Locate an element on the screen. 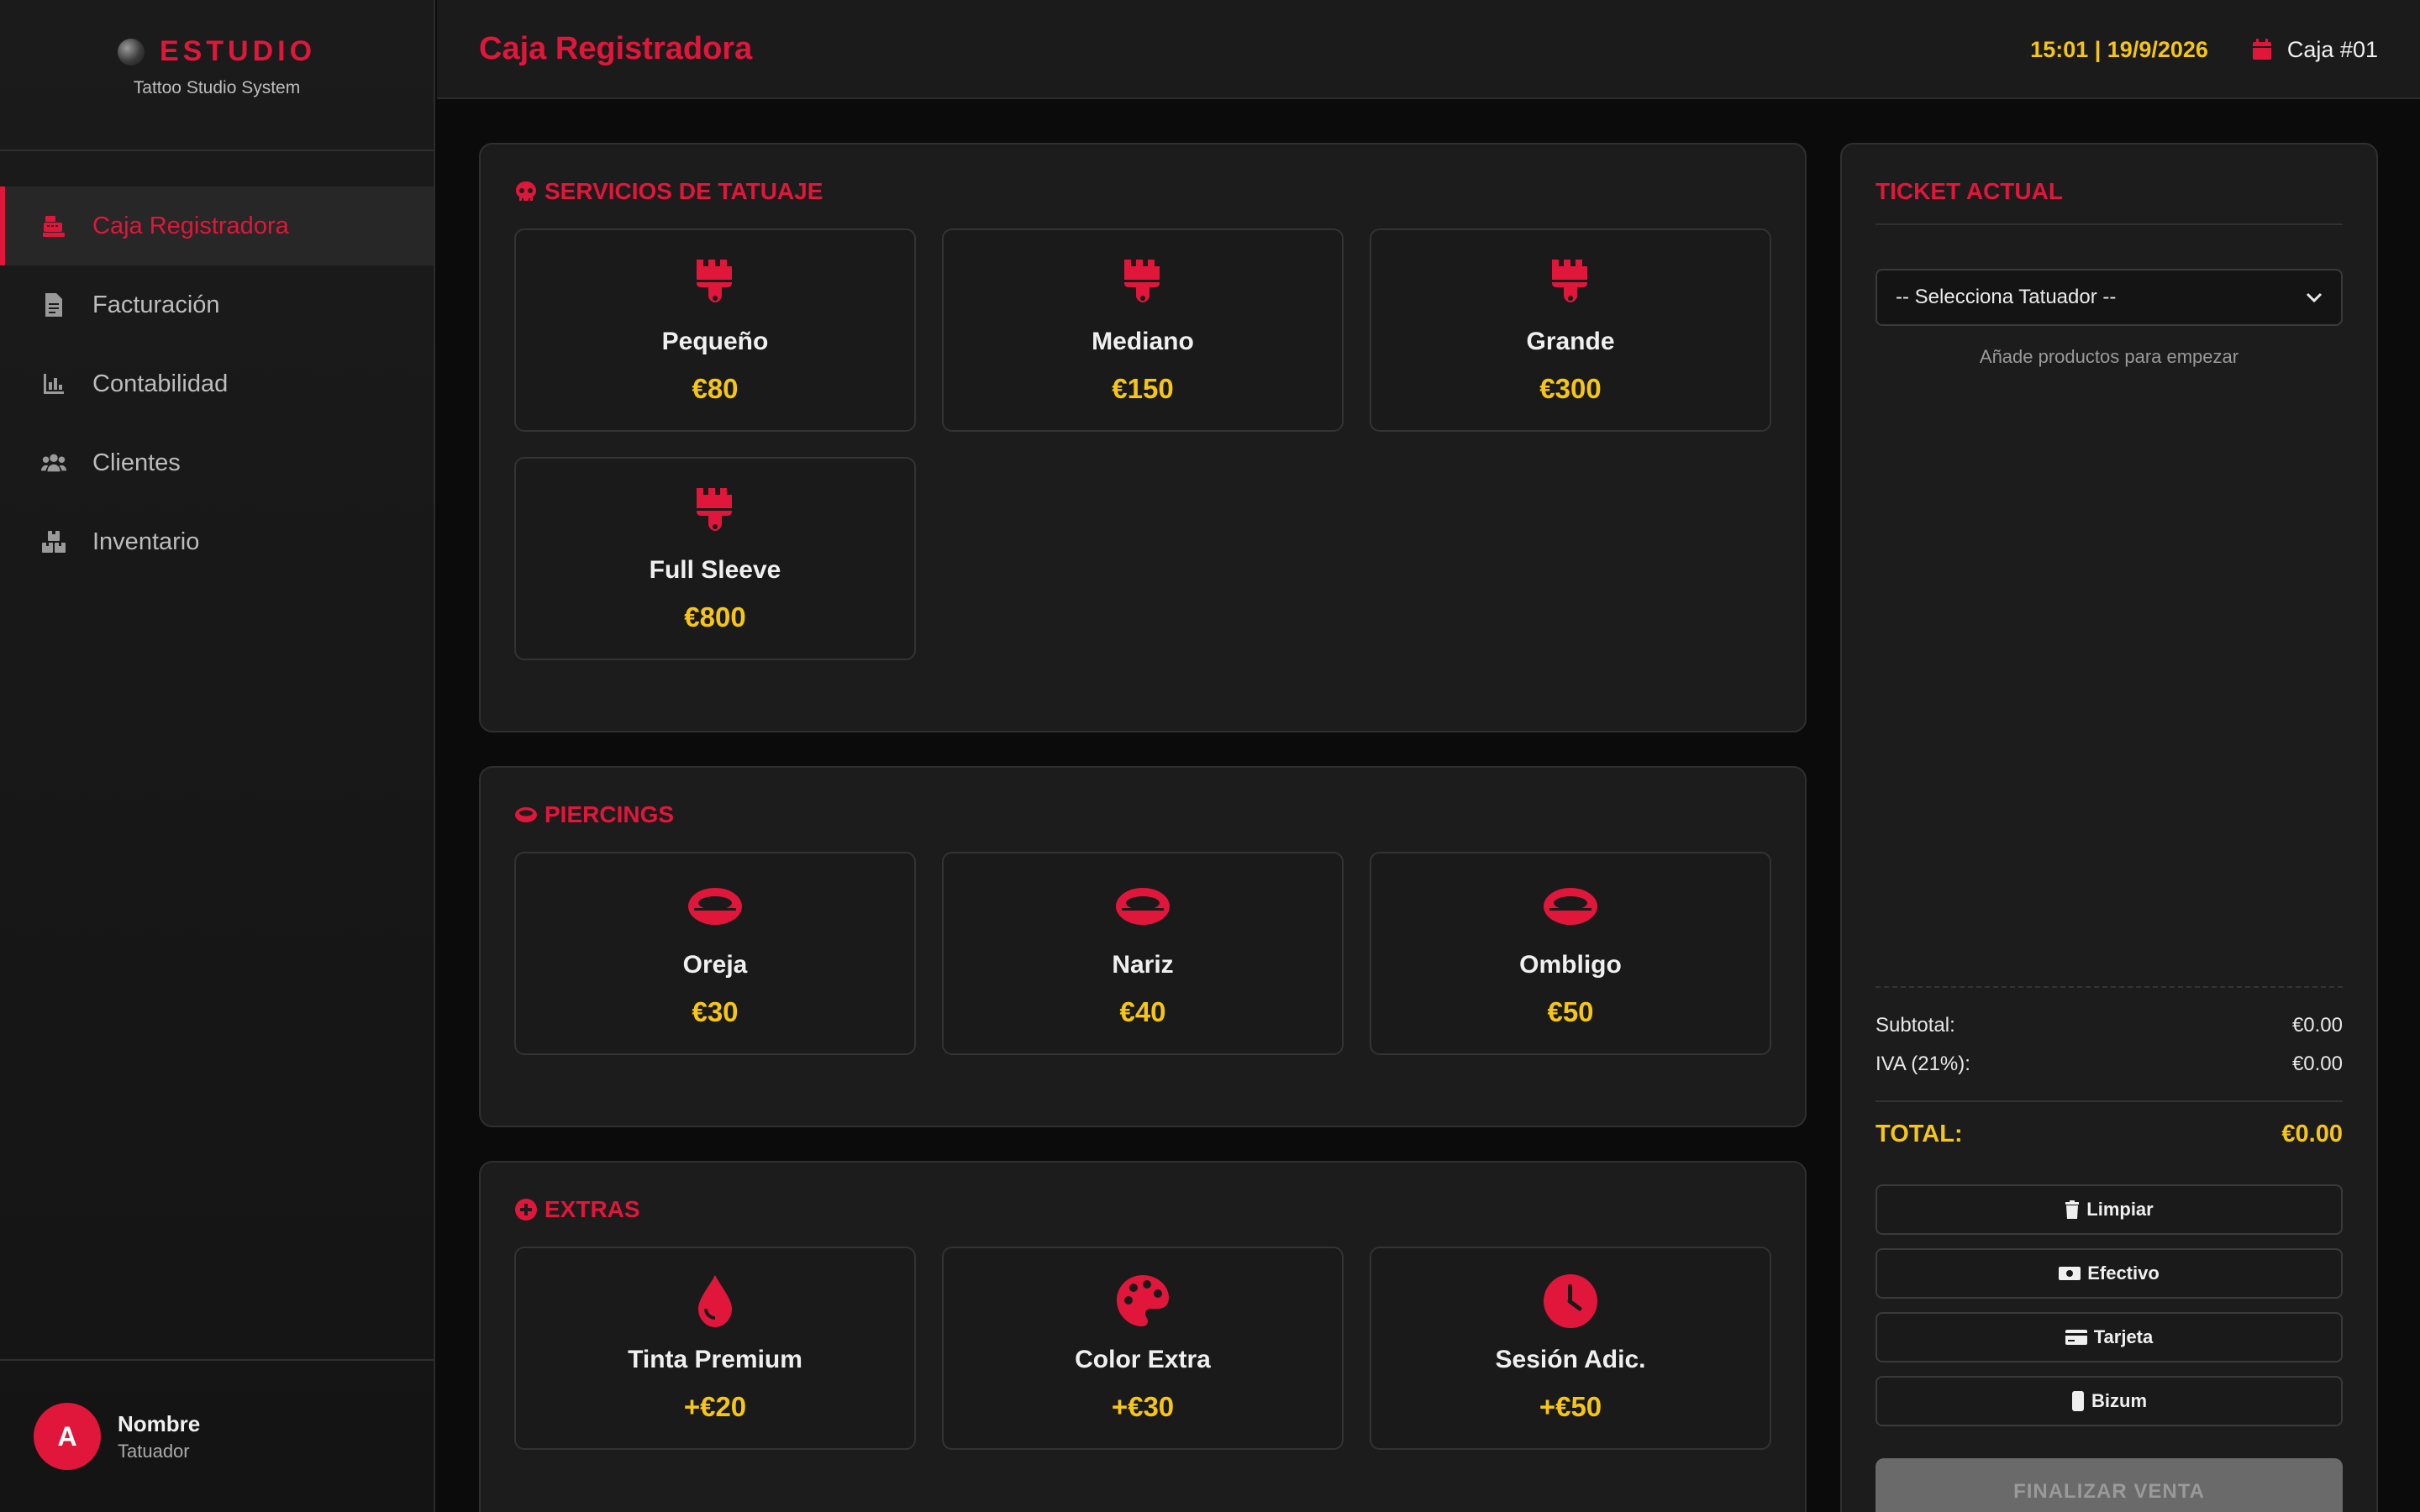 This screenshot has height=1512, width=2420. clock-icon is located at coordinates (1570, 1301).